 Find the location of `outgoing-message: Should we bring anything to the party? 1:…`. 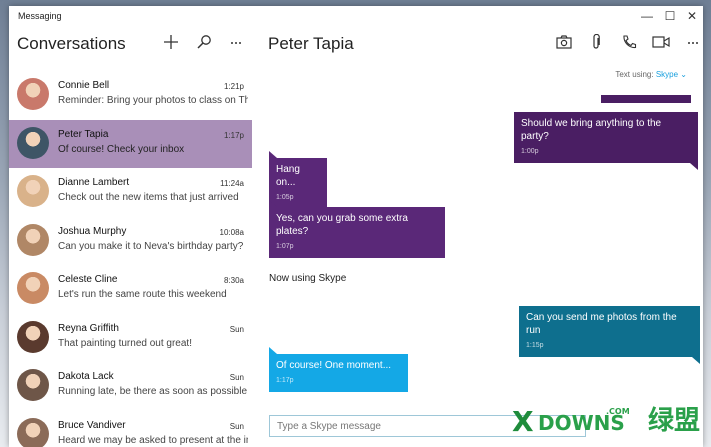

outgoing-message: Should we bring anything to the party? 1:… is located at coordinates (606, 141).